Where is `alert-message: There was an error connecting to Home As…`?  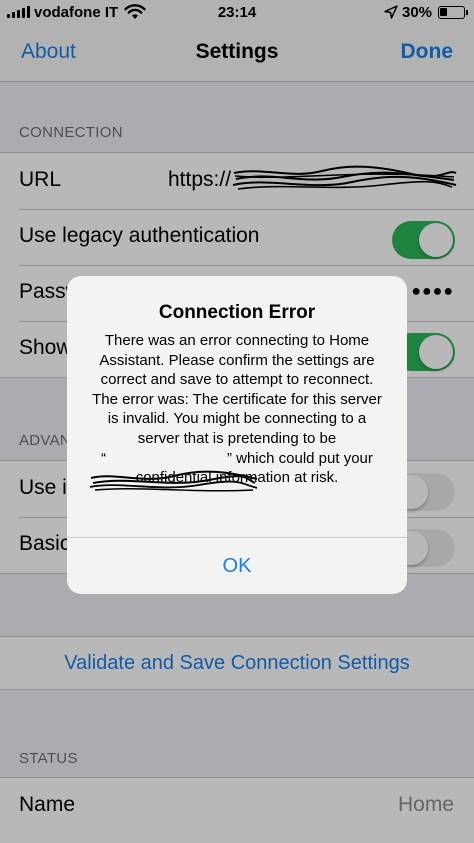
alert-message: There was an error connecting to Home As… is located at coordinates (237, 409).